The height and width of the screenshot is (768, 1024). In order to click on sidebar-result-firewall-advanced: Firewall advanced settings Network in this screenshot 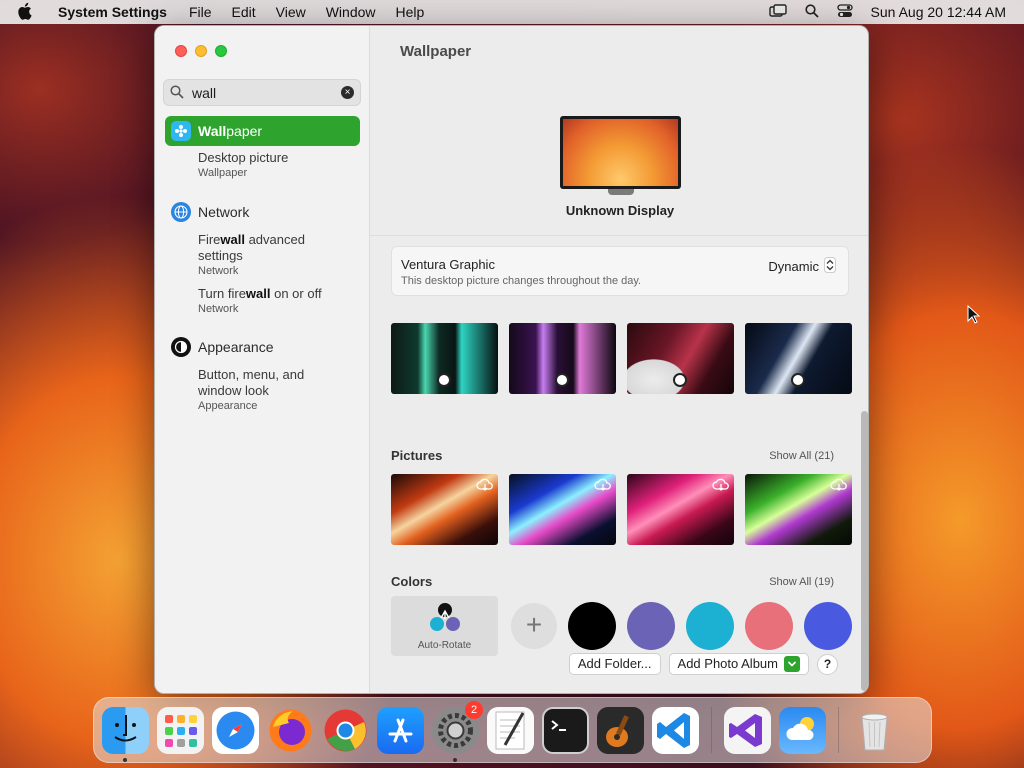, I will do `click(273, 255)`.